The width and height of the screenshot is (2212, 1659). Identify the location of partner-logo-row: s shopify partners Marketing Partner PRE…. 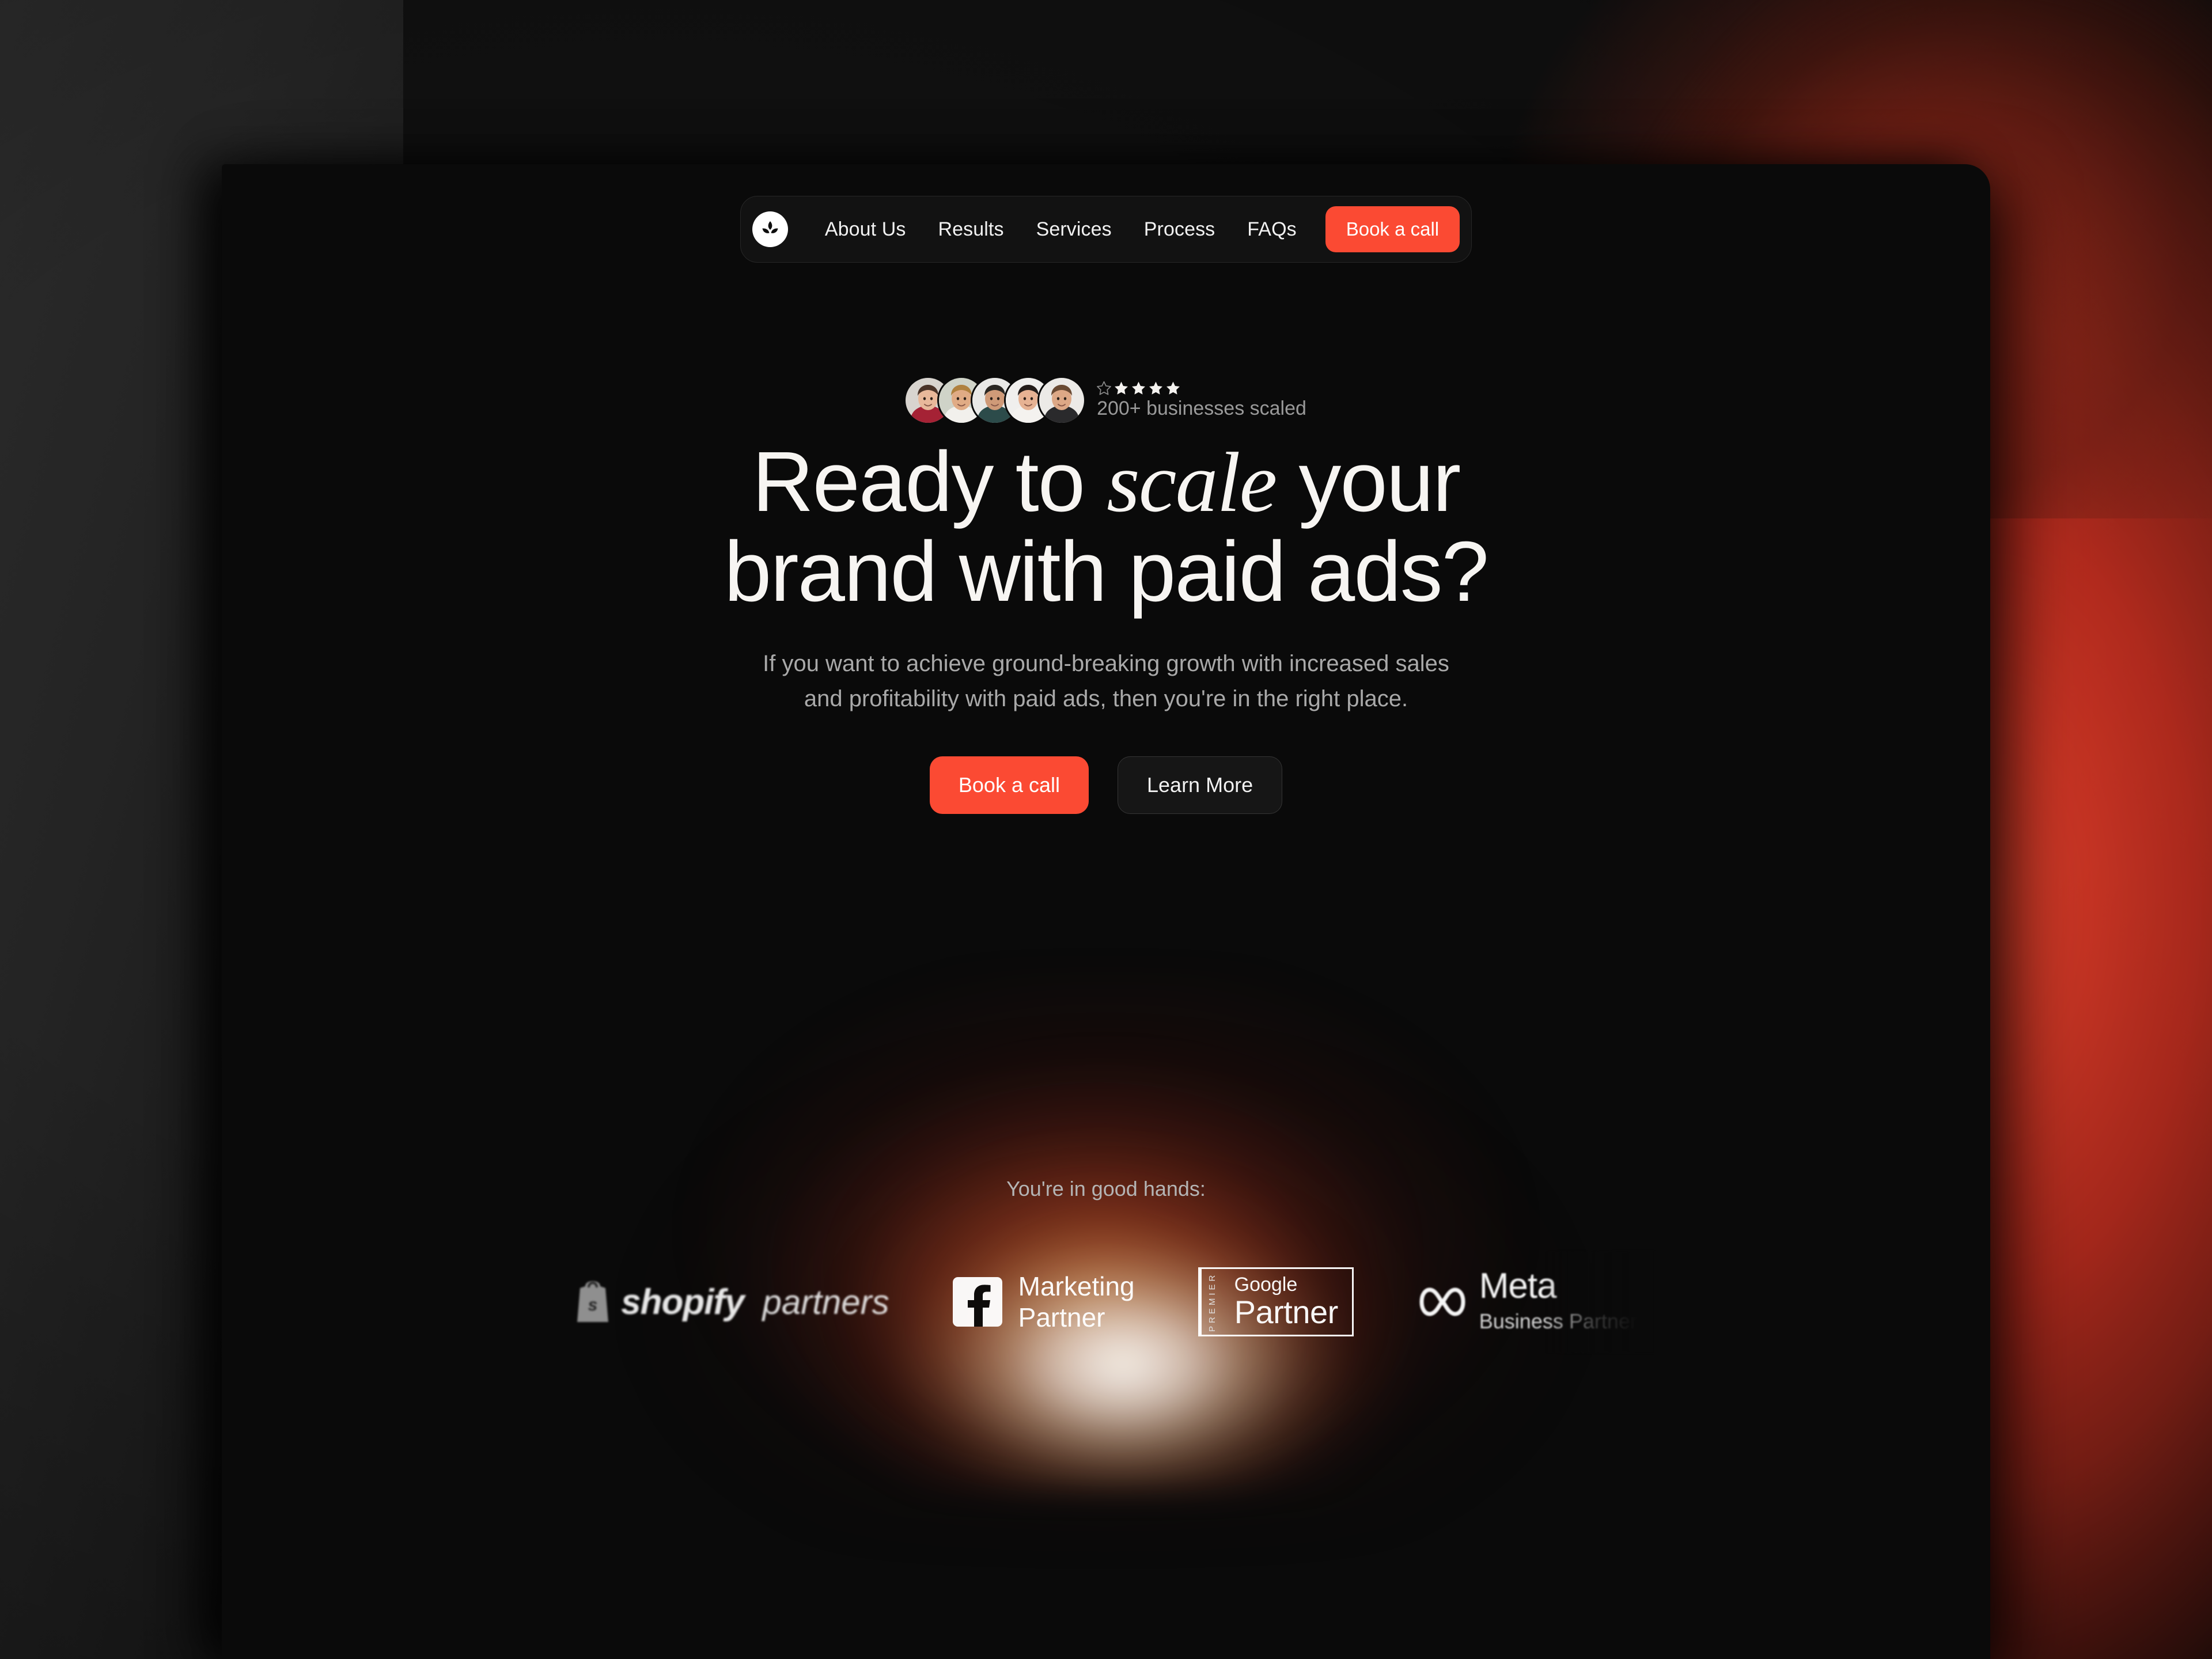
(1106, 1302).